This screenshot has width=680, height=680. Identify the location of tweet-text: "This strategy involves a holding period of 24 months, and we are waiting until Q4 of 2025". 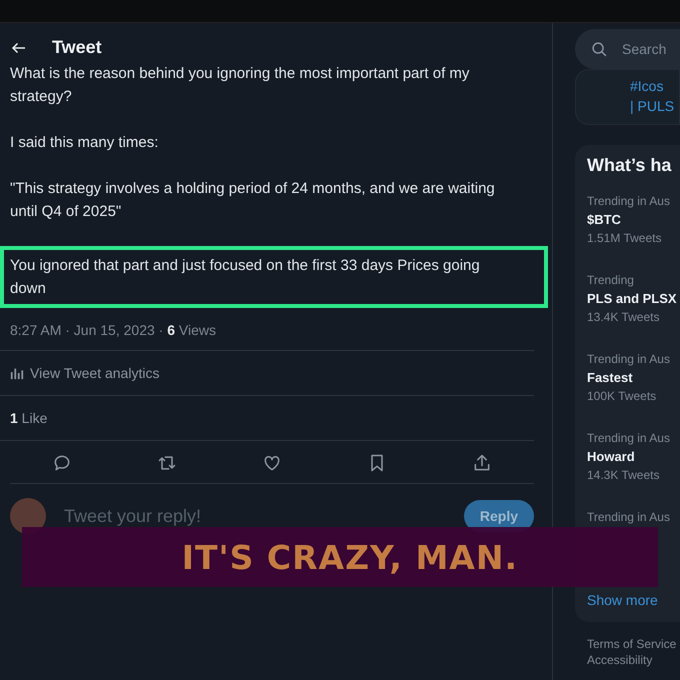
(252, 200).